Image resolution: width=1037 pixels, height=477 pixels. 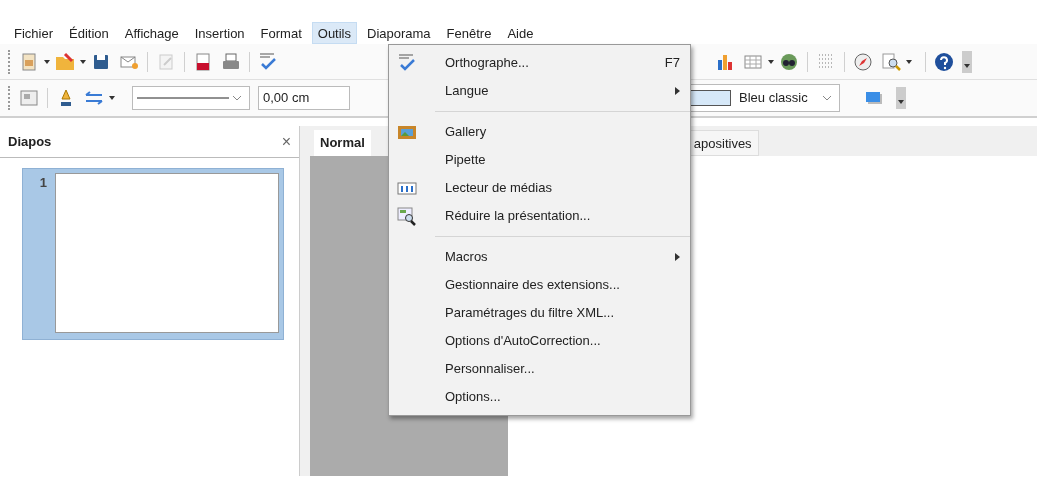 What do you see at coordinates (334, 33) in the screenshot?
I see `menu-bar-item: Outils` at bounding box center [334, 33].